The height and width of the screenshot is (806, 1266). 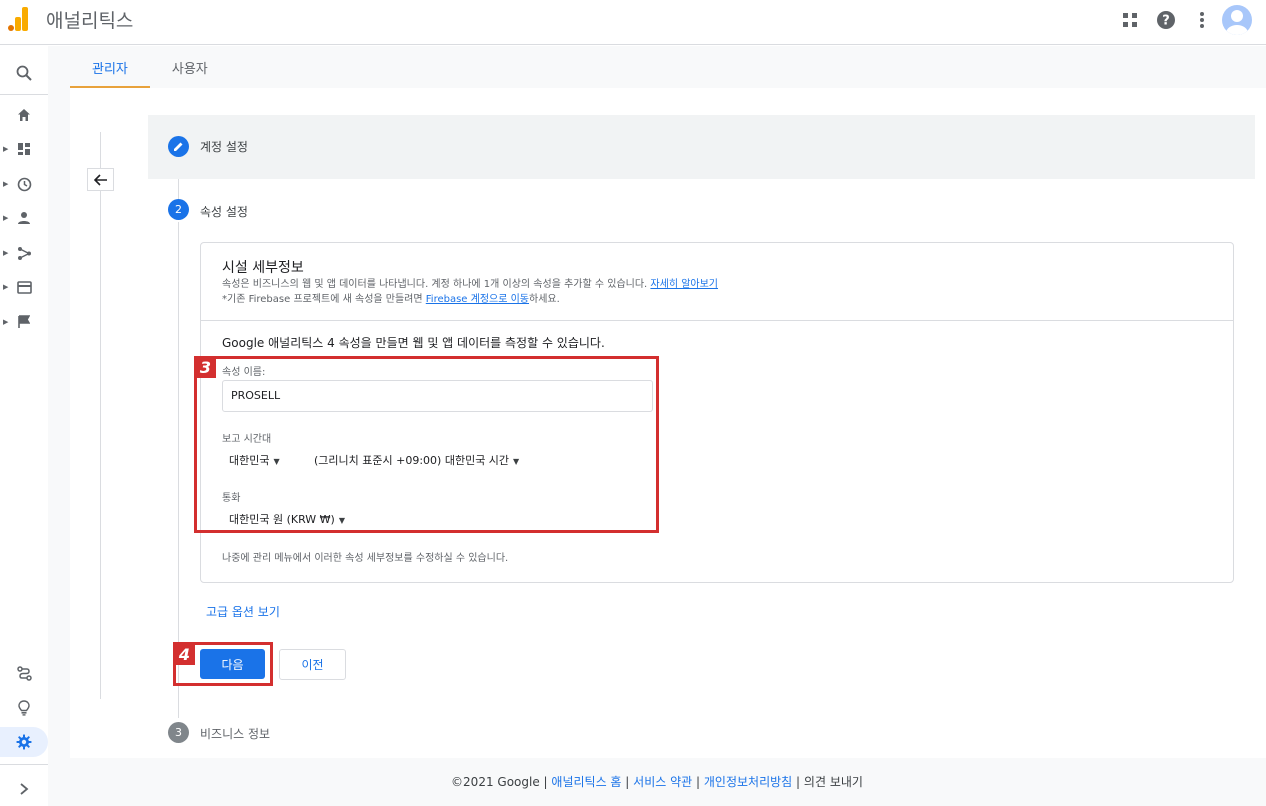 What do you see at coordinates (184, 654) in the screenshot?
I see `annotation-badge-4: 4` at bounding box center [184, 654].